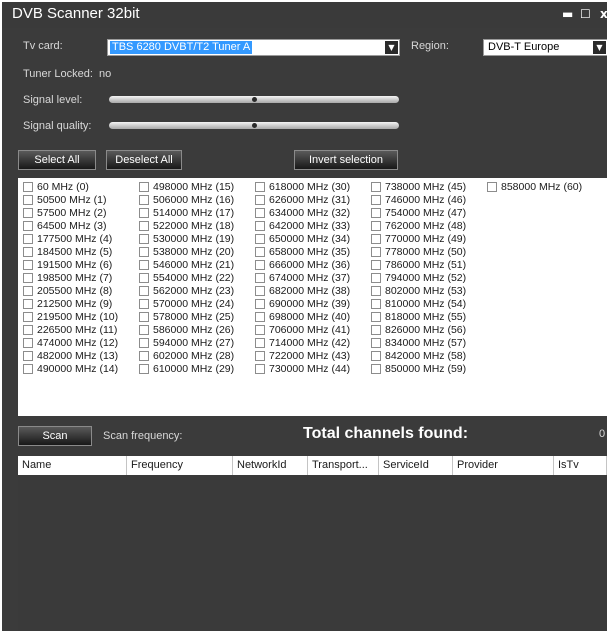 The image size is (607, 631). I want to click on maximize-icon: ☐, so click(585, 14).